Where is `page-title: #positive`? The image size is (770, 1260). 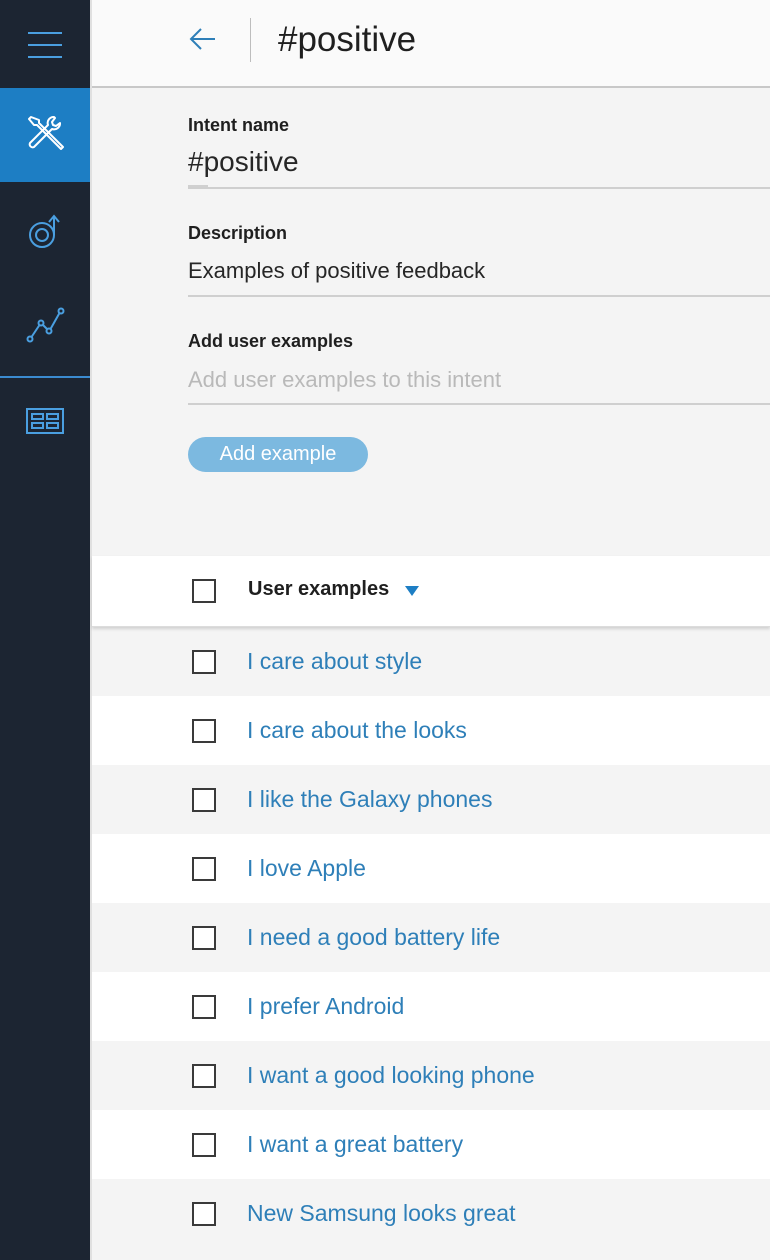 page-title: #positive is located at coordinates (347, 39).